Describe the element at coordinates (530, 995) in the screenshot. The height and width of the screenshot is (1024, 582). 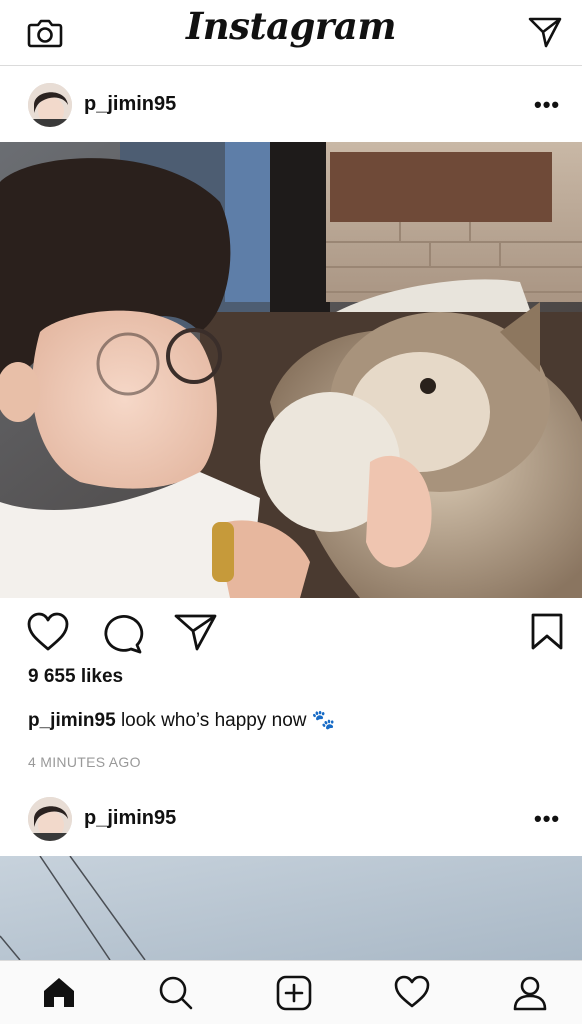
I see `profile-icon` at that location.